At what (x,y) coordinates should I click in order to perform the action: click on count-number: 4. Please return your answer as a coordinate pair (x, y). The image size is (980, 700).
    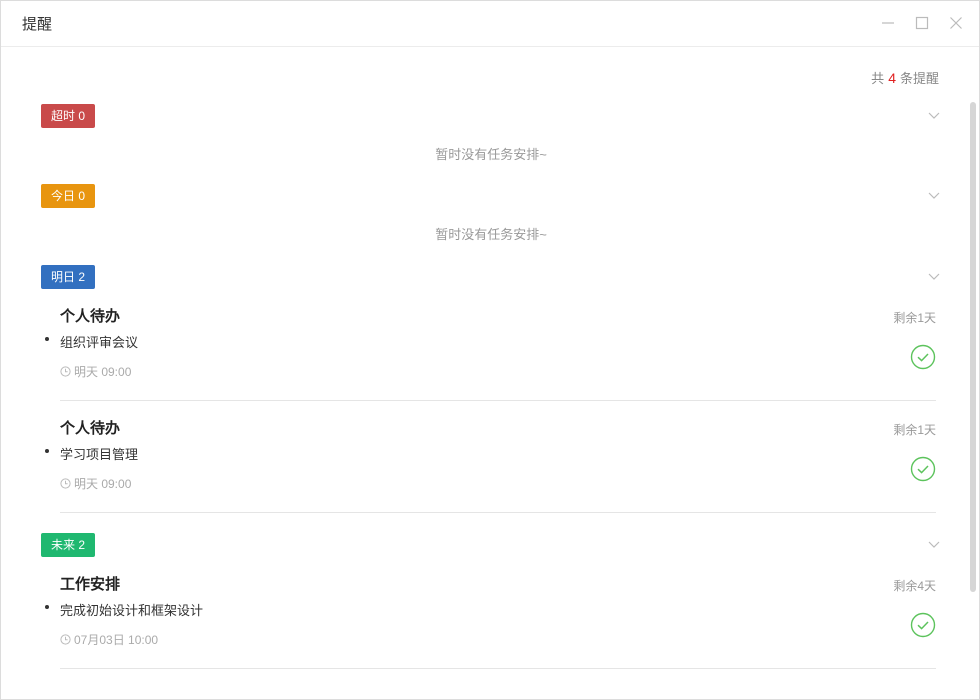
    Looking at the image, I should click on (892, 78).